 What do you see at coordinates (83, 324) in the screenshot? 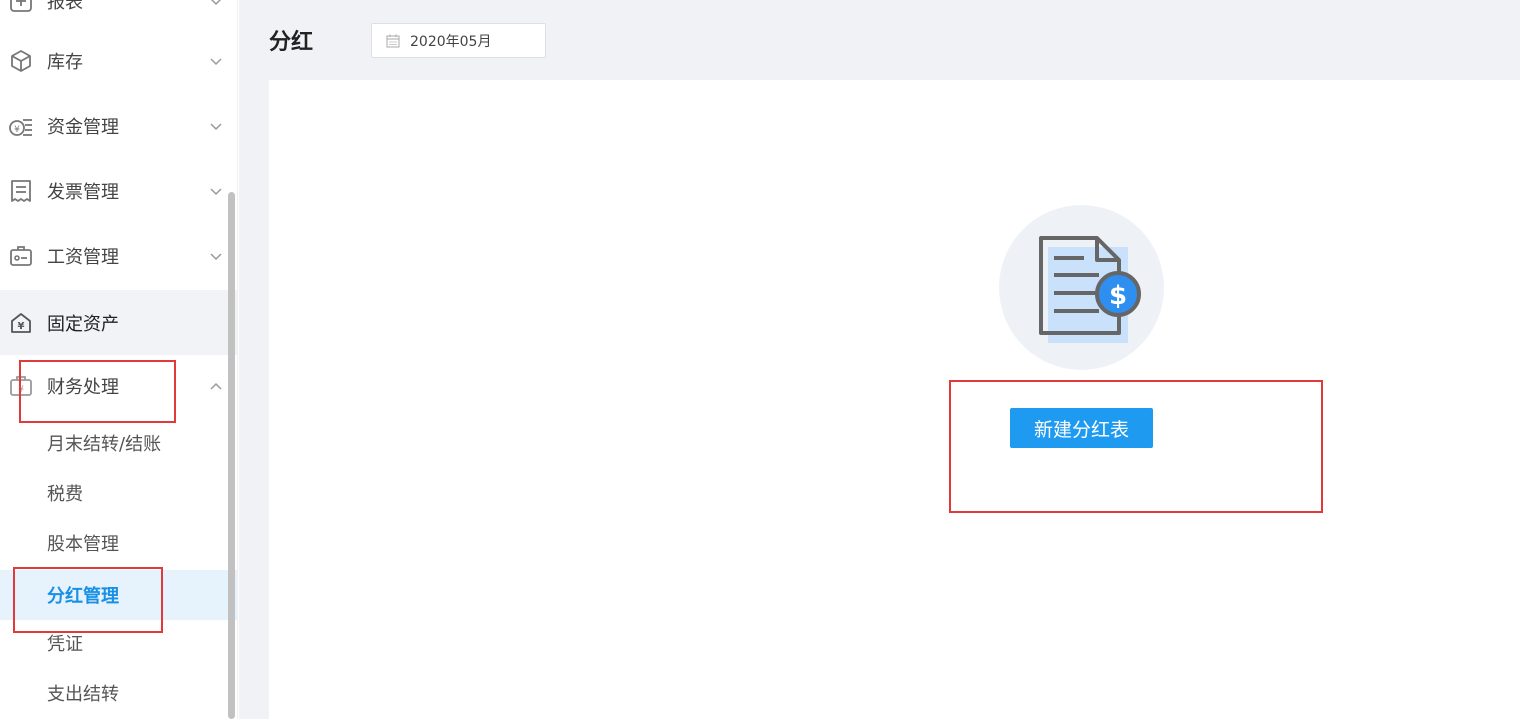
I see `sidebar-item-label: 固定资产` at bounding box center [83, 324].